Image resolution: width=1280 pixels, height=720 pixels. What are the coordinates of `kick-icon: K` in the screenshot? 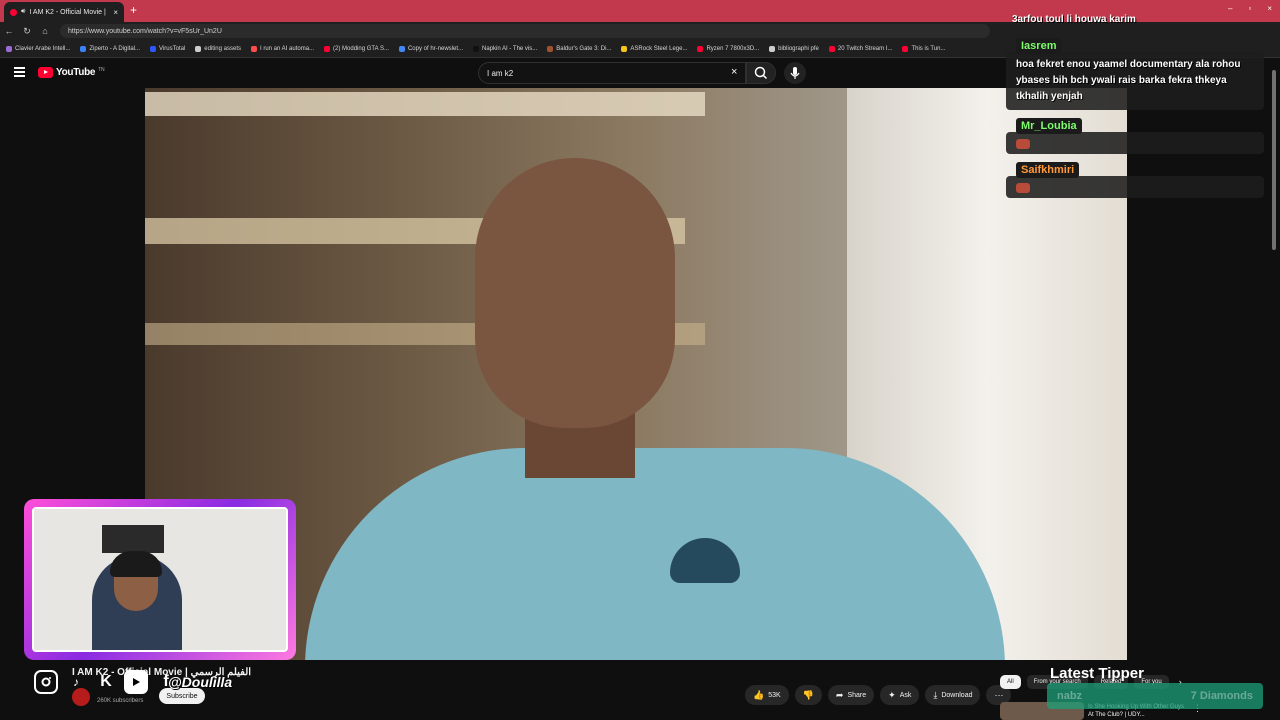 It's located at (106, 681).